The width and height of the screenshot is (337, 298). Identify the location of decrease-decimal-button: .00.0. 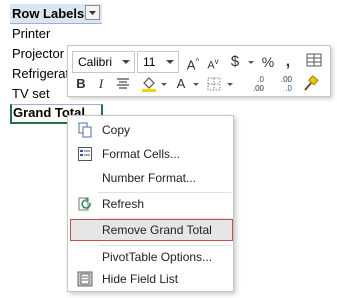
(280, 85).